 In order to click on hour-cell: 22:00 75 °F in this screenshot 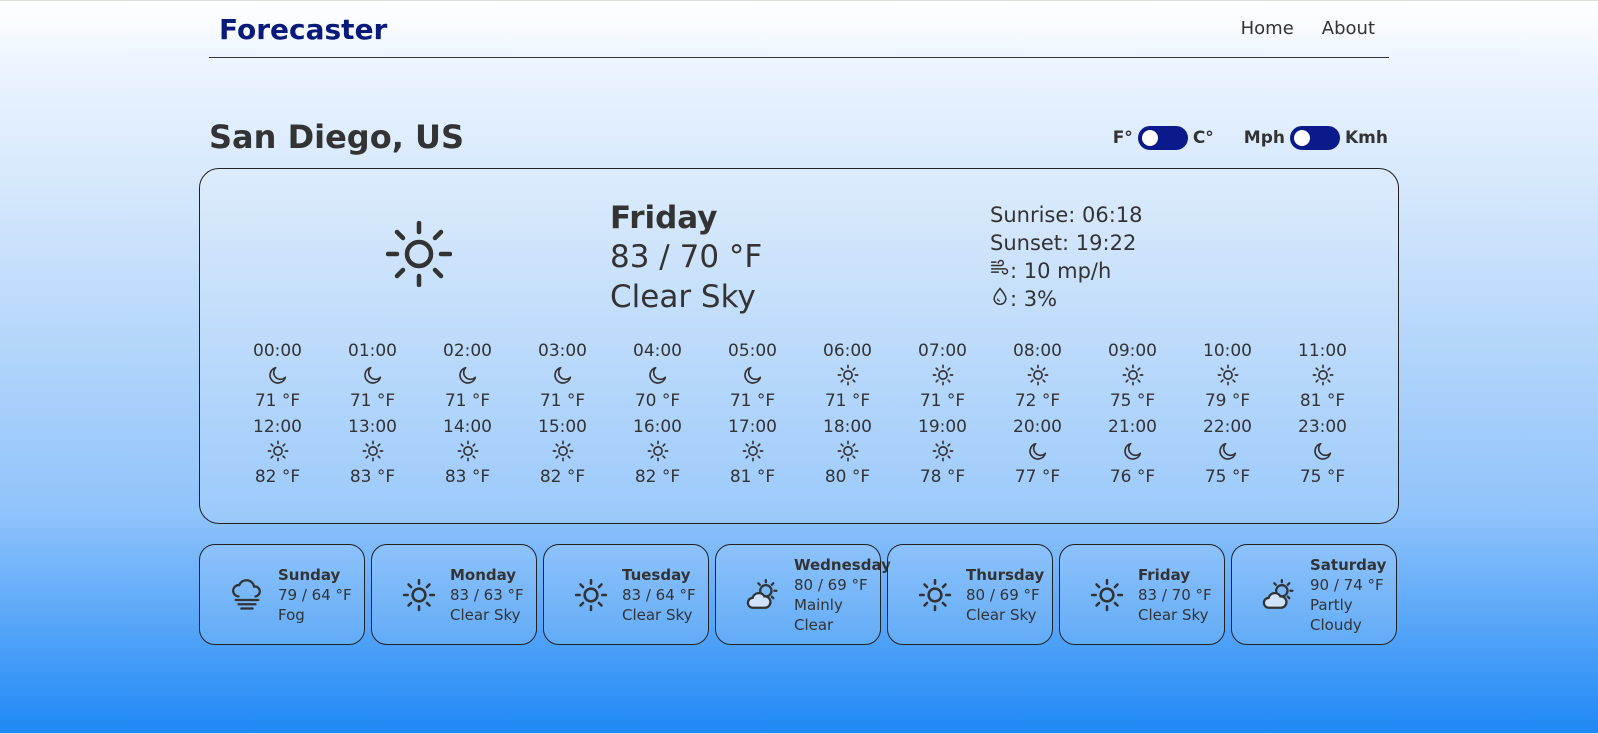, I will do `click(1227, 452)`.